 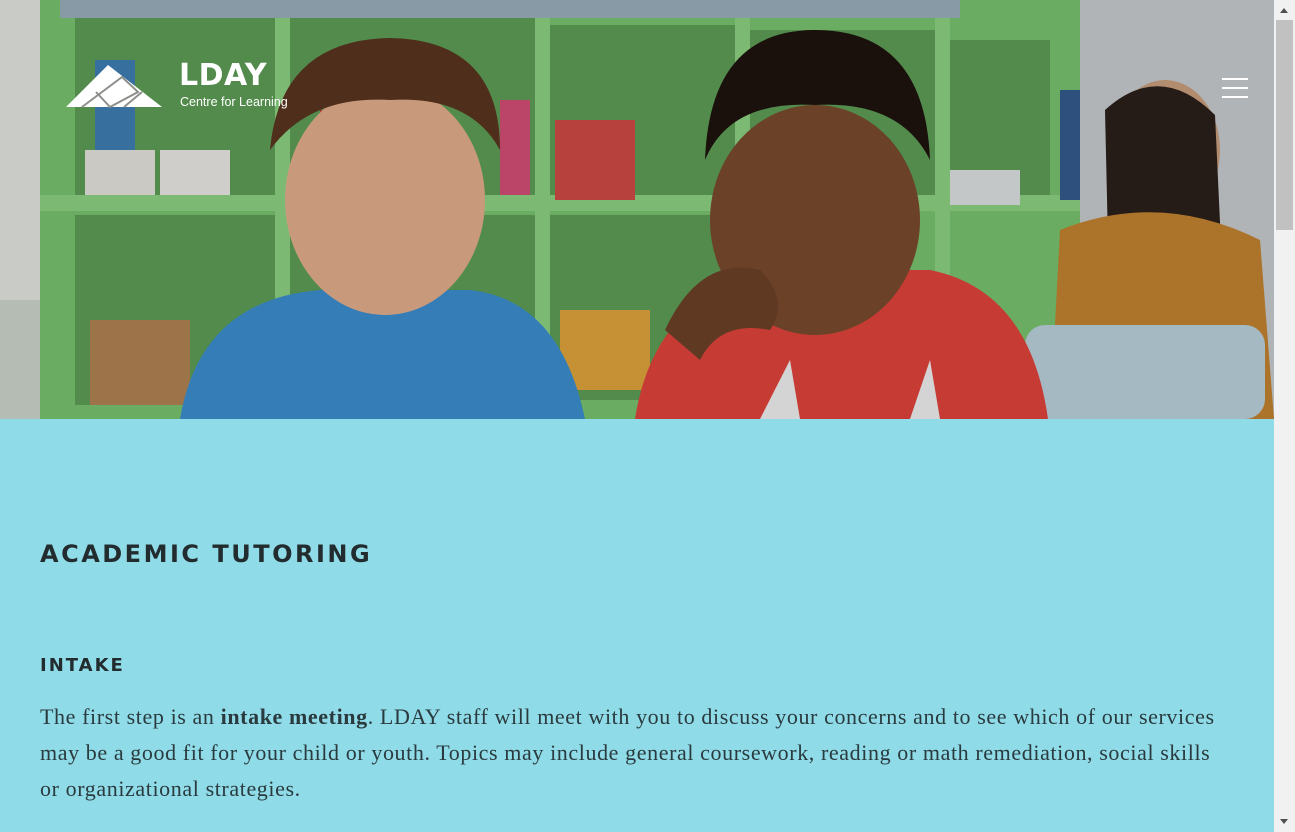 What do you see at coordinates (1284, 125) in the screenshot?
I see `scroll-thumb` at bounding box center [1284, 125].